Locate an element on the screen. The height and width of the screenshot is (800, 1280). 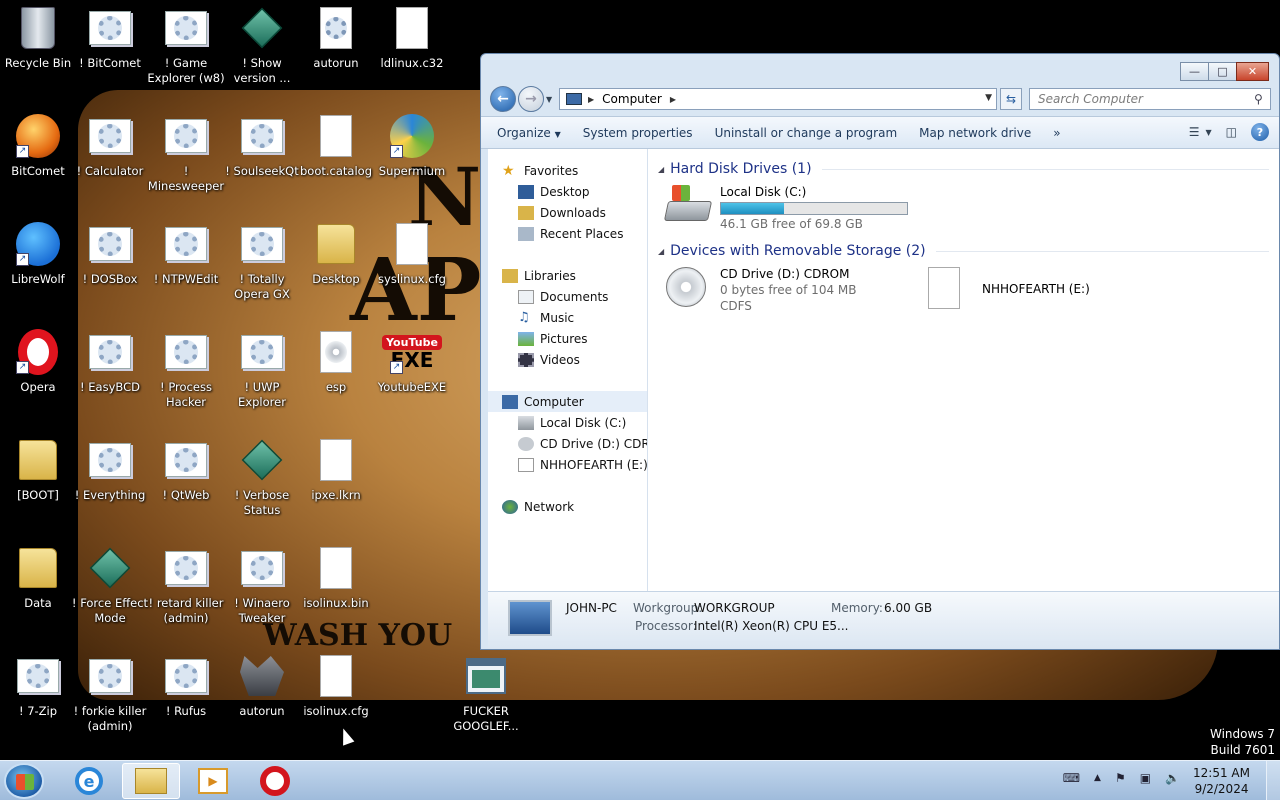
nav-documents: Documents is located at coordinates (567, 296).